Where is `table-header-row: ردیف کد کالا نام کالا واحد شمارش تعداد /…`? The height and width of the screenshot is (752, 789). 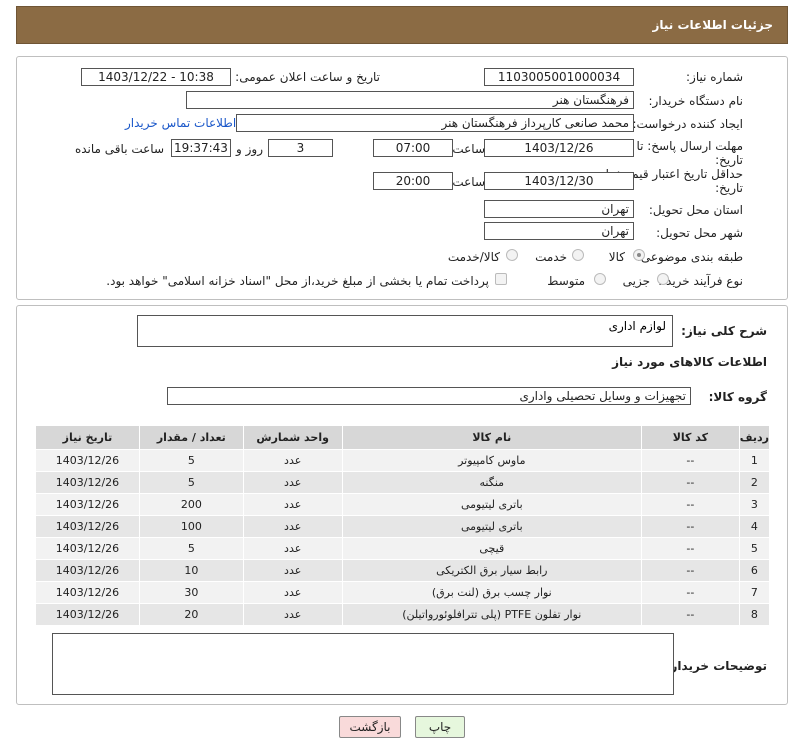
table-header-row: ردیف کد کالا نام کالا واحد شمارش تعداد /… is located at coordinates (403, 437).